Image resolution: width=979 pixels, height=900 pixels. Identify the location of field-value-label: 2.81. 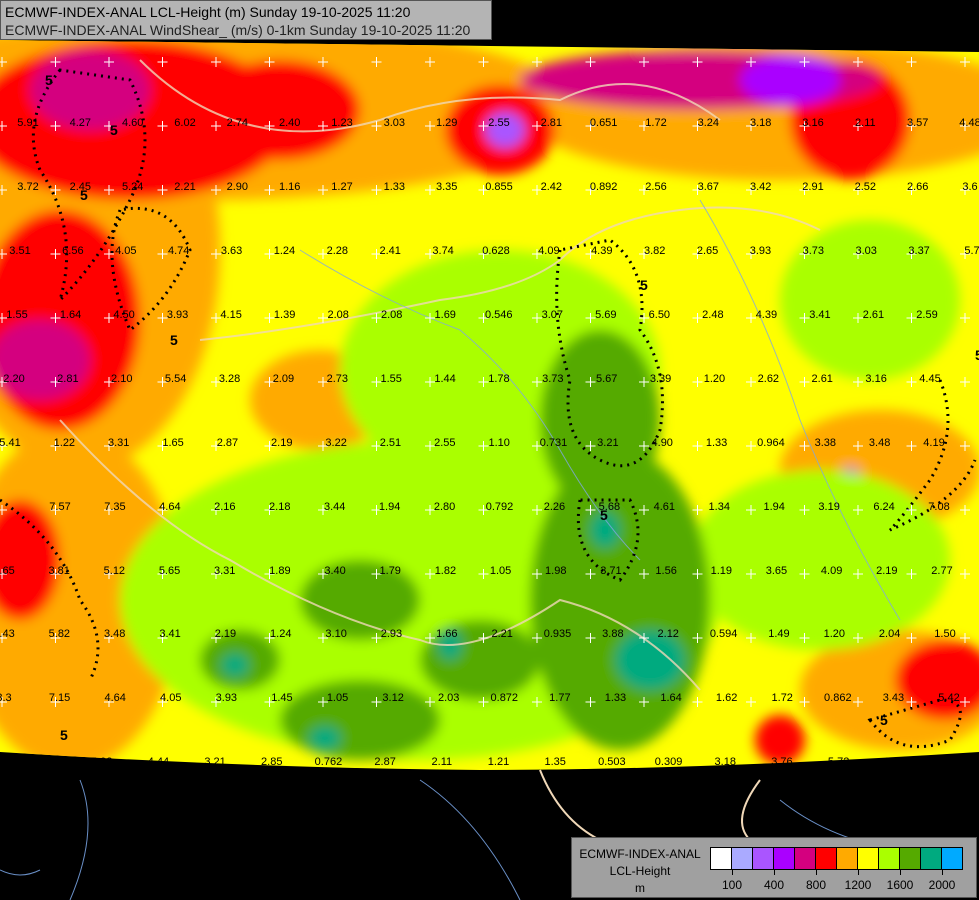
(551, 123).